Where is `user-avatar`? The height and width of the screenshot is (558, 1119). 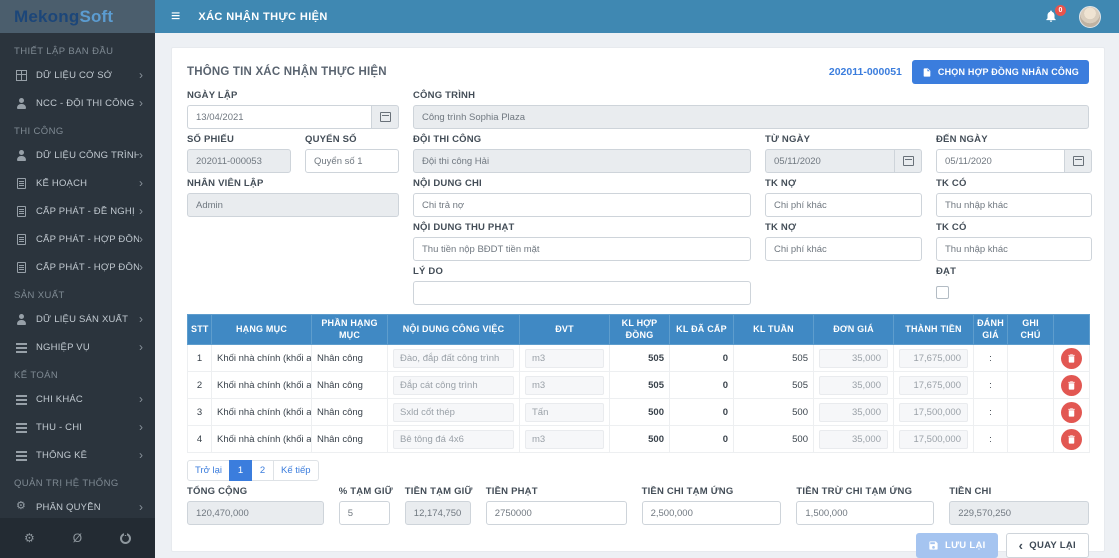 user-avatar is located at coordinates (1090, 16).